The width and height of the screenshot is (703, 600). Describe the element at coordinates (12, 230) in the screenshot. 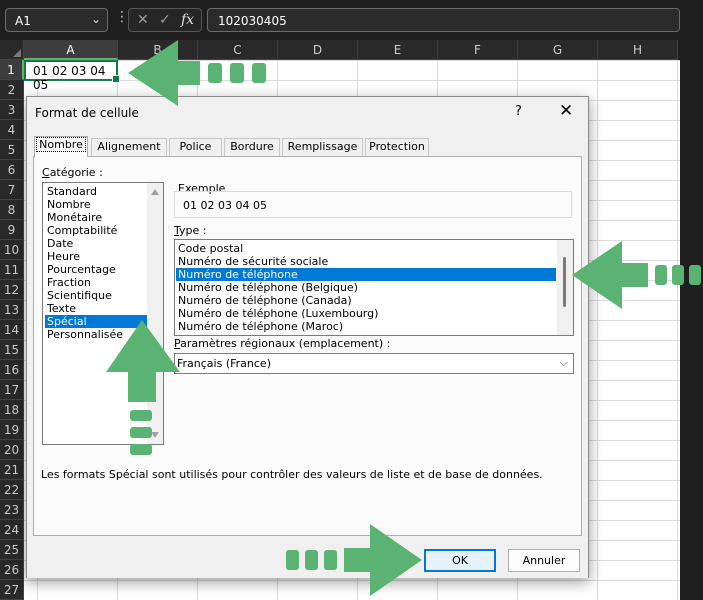

I see `row-header-9: 9` at that location.